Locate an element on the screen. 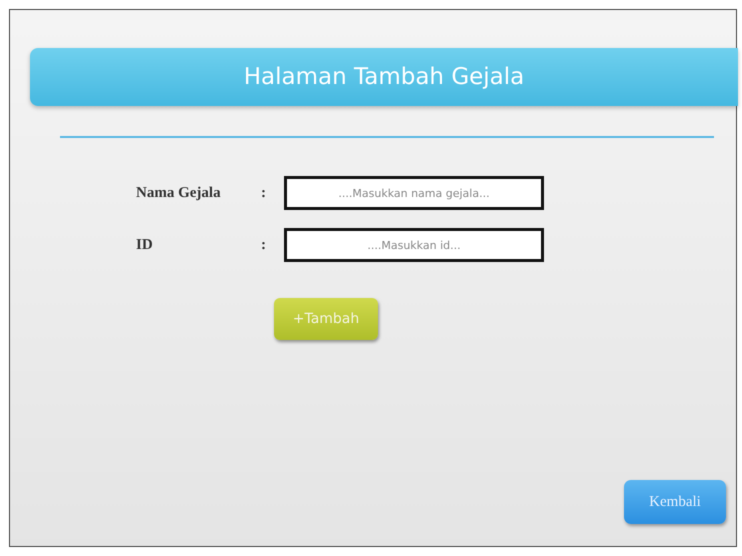  page-title: Halaman Tambah Gejala is located at coordinates (384, 77).